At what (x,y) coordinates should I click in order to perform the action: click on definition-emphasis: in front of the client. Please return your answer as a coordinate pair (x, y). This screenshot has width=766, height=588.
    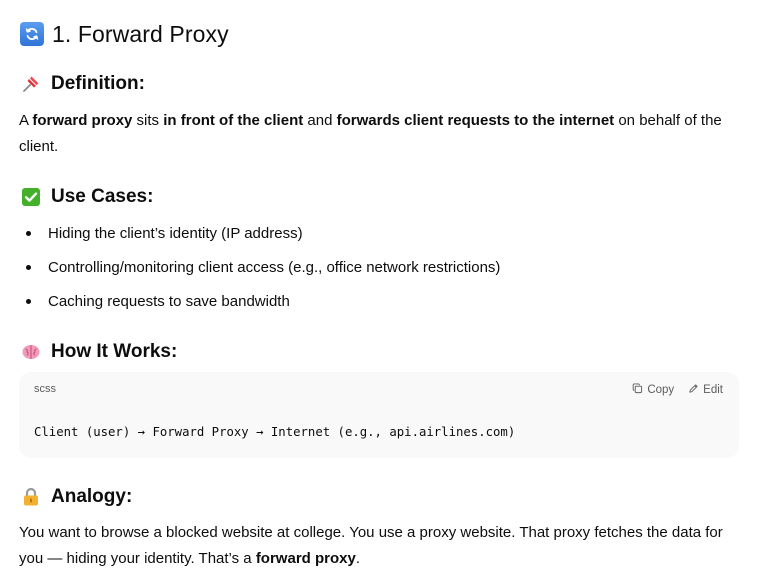
    Looking at the image, I should click on (233, 120).